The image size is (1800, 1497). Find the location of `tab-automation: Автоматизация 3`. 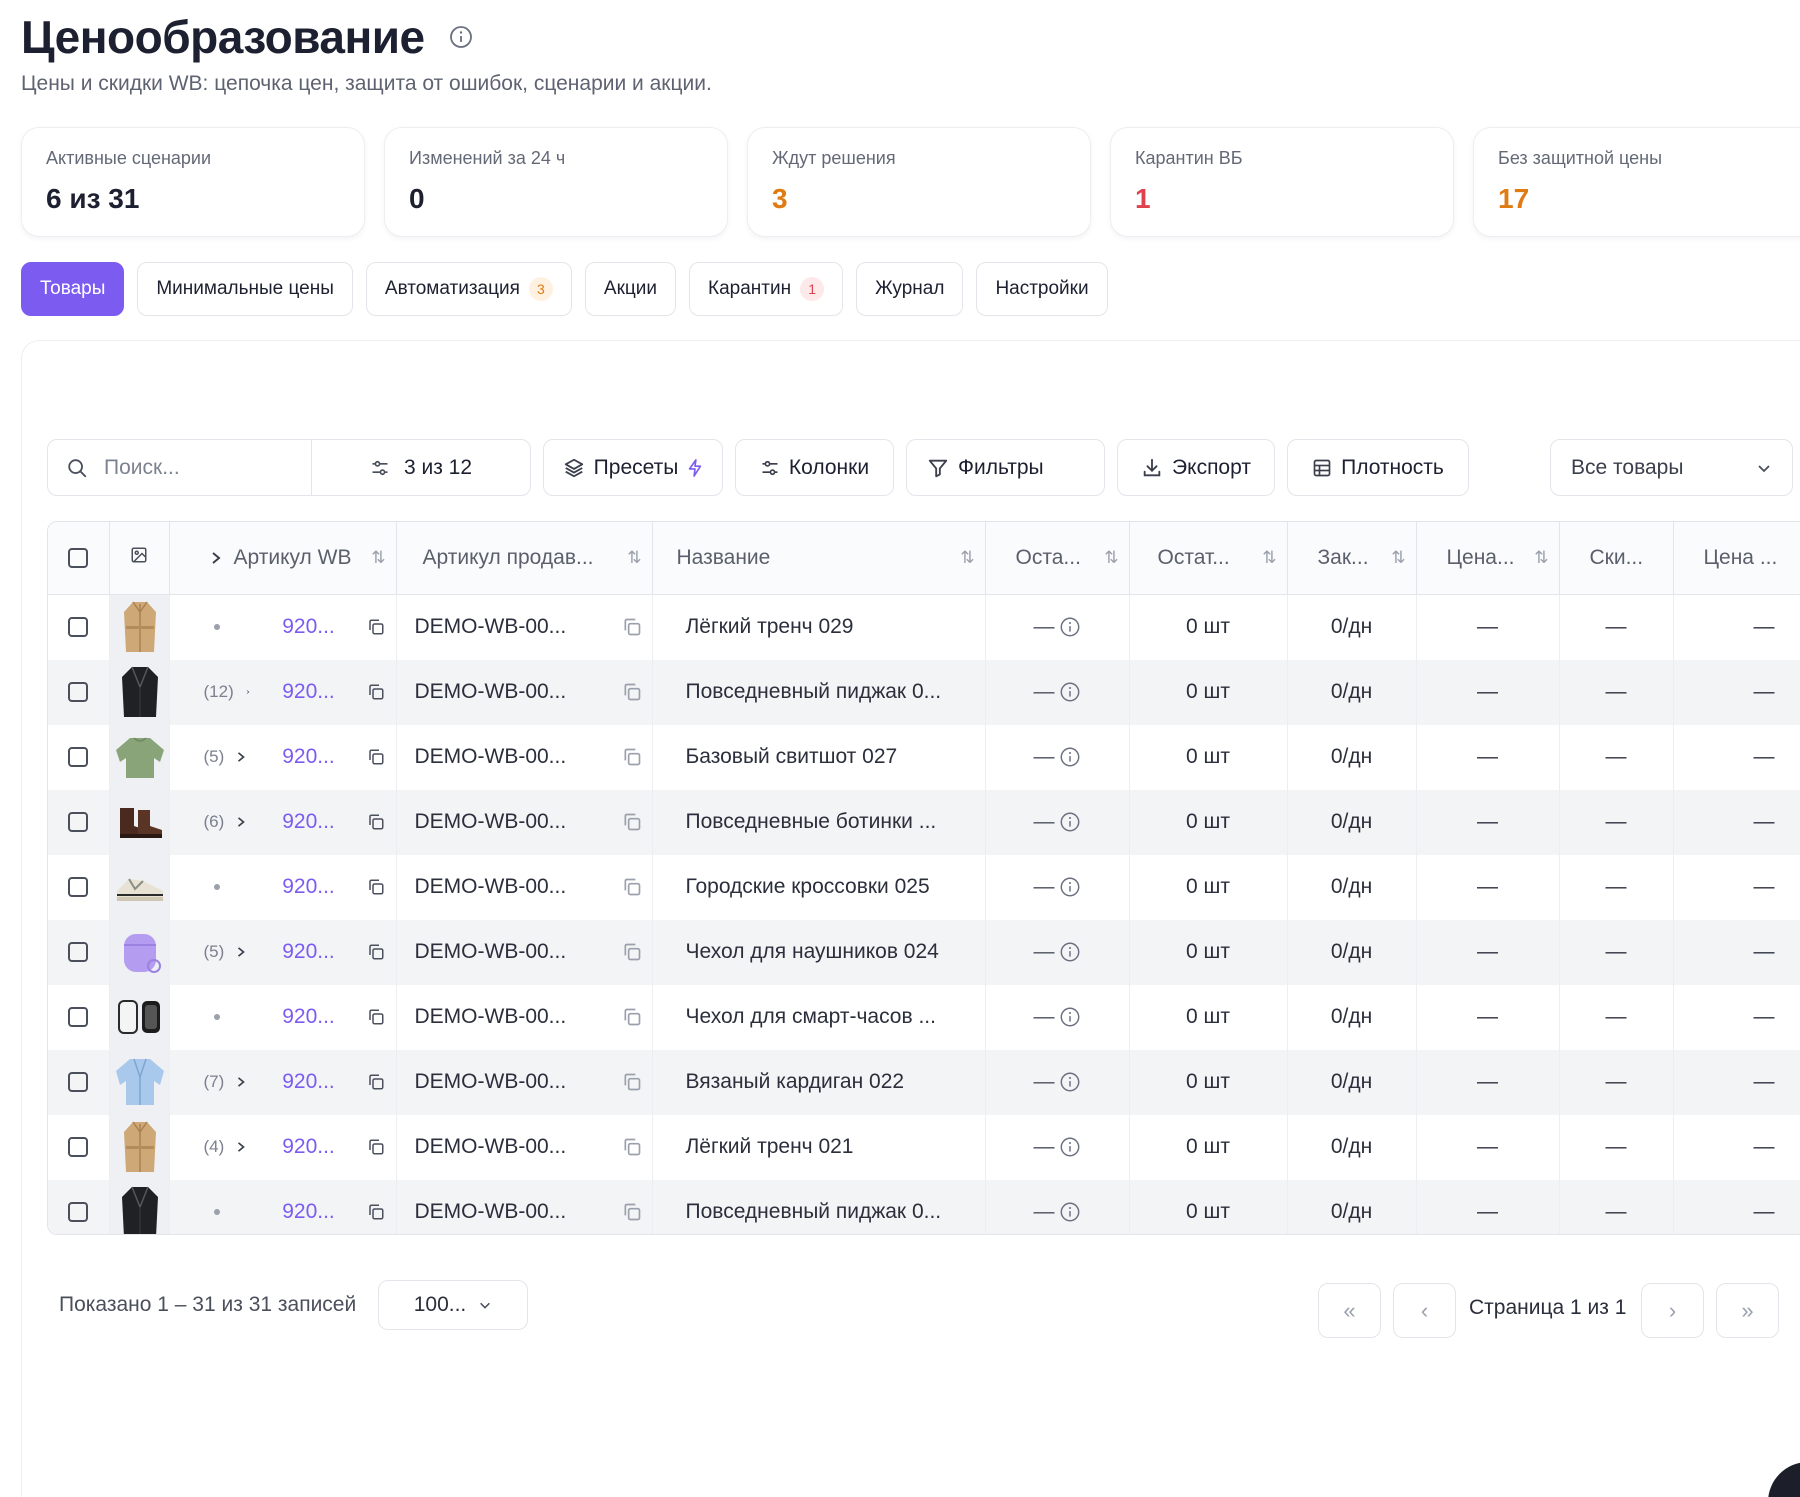

tab-automation: Автоматизация 3 is located at coordinates (468, 289).